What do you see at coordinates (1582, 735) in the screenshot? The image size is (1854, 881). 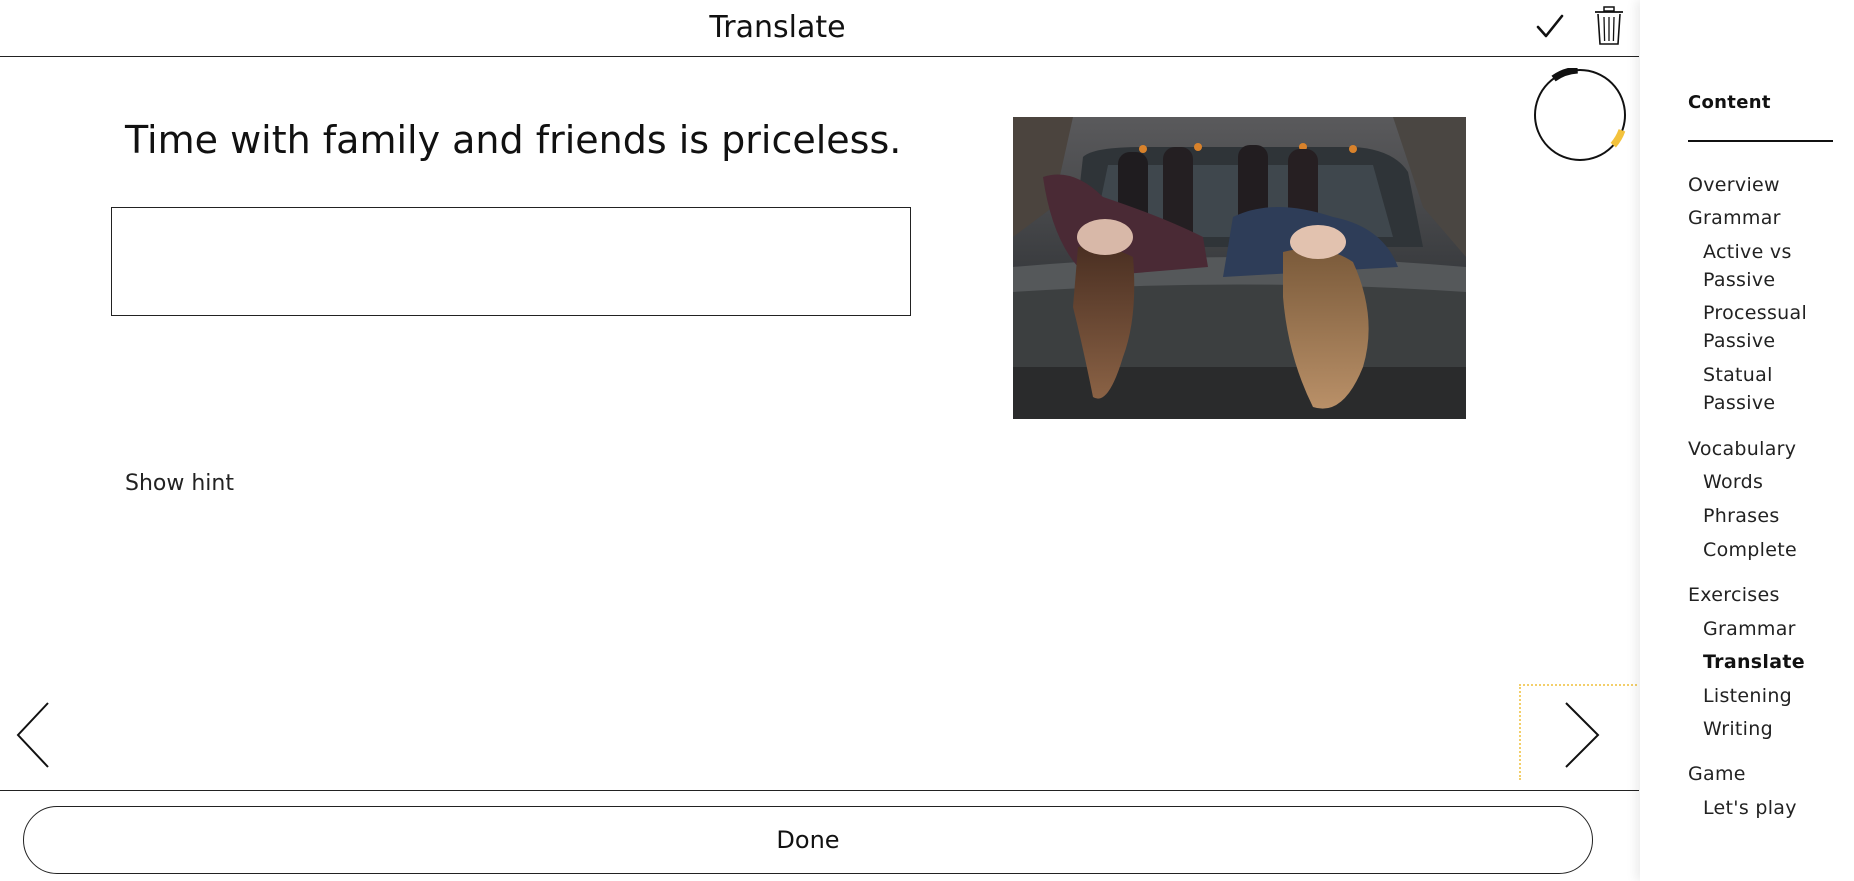 I see `chevron-right-icon` at bounding box center [1582, 735].